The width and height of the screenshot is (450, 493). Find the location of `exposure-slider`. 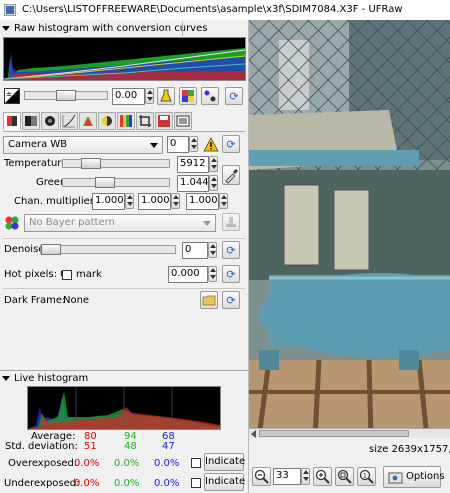

exposure-slider is located at coordinates (66, 95).